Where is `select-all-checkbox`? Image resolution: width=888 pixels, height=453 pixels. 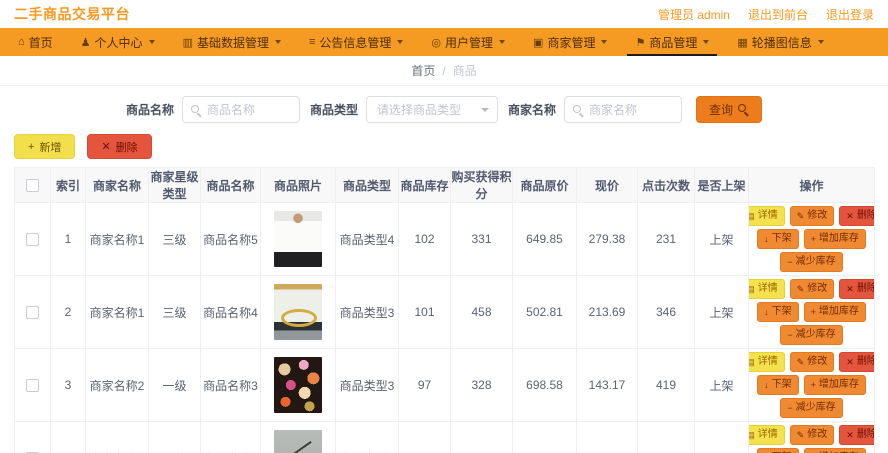
select-all-checkbox is located at coordinates (32, 186).